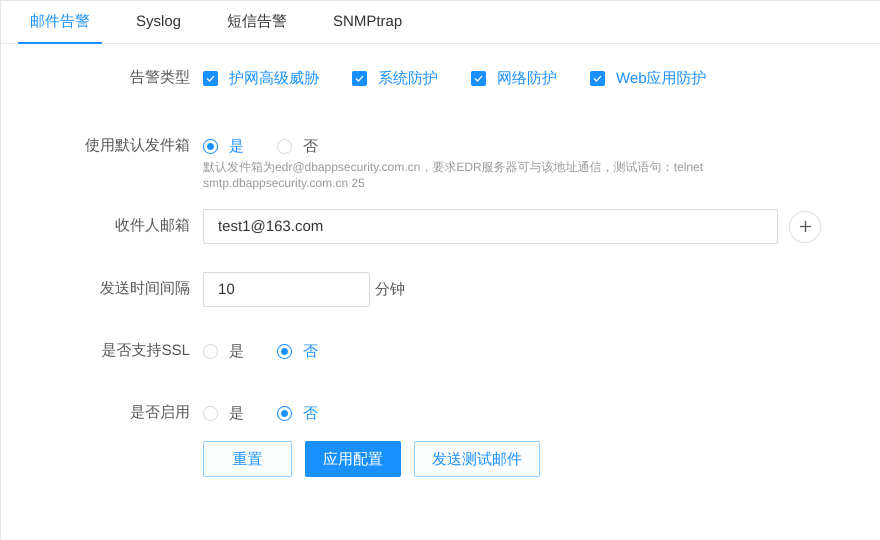  What do you see at coordinates (247, 459) in the screenshot?
I see `action-button: 重置` at bounding box center [247, 459].